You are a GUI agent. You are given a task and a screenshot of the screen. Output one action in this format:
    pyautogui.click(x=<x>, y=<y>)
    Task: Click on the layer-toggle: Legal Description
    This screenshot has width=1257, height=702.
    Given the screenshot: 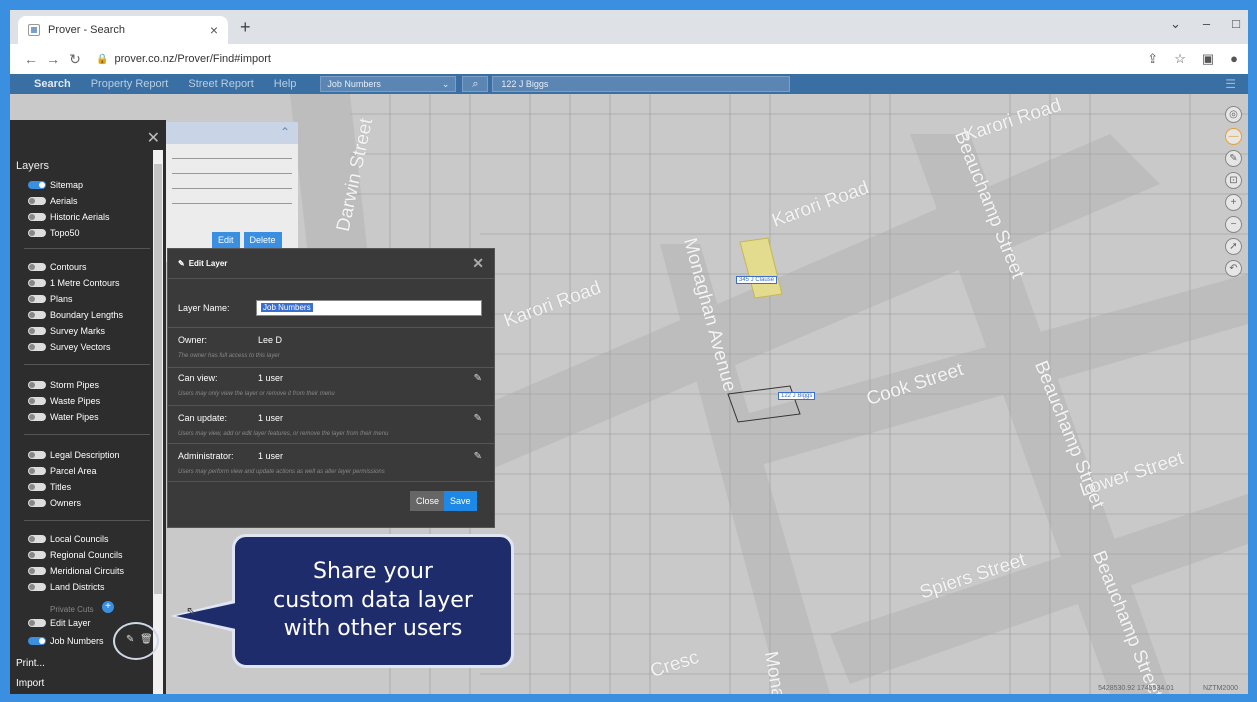 What is the action you would take?
    pyautogui.click(x=74, y=455)
    